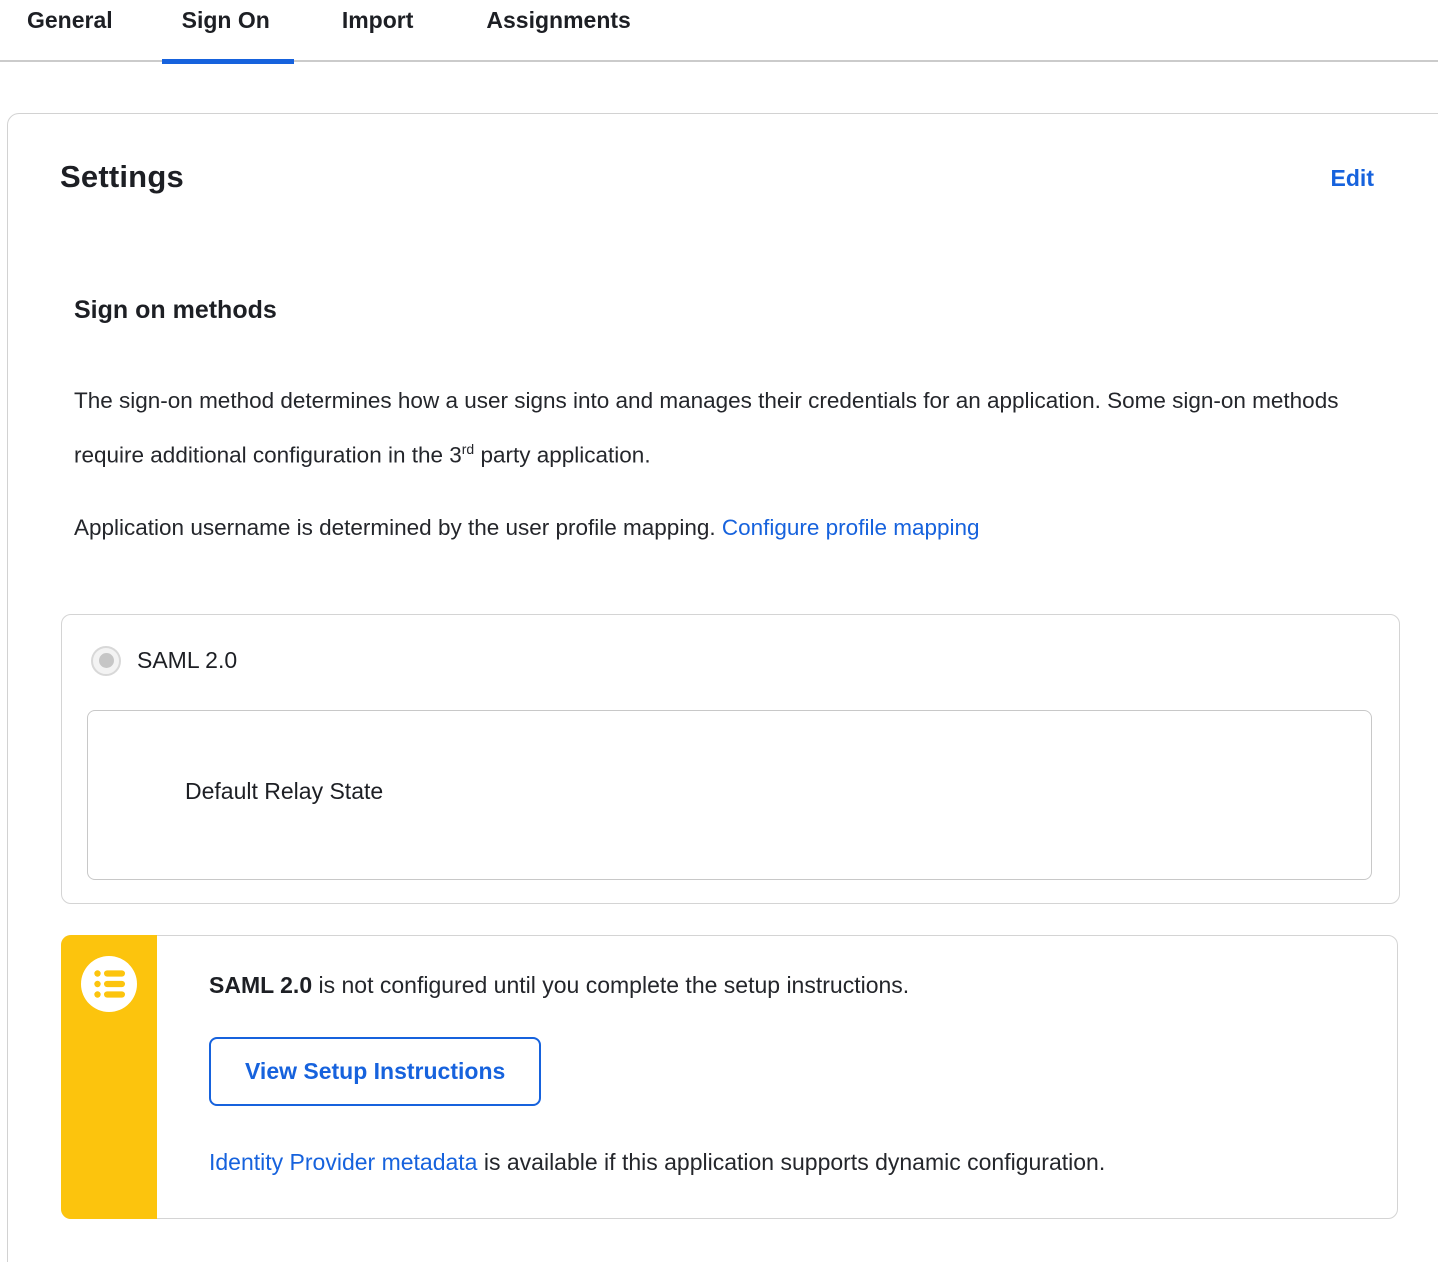 Image resolution: width=1438 pixels, height=1262 pixels. I want to click on tab-sign-on: Sign On, so click(228, 32).